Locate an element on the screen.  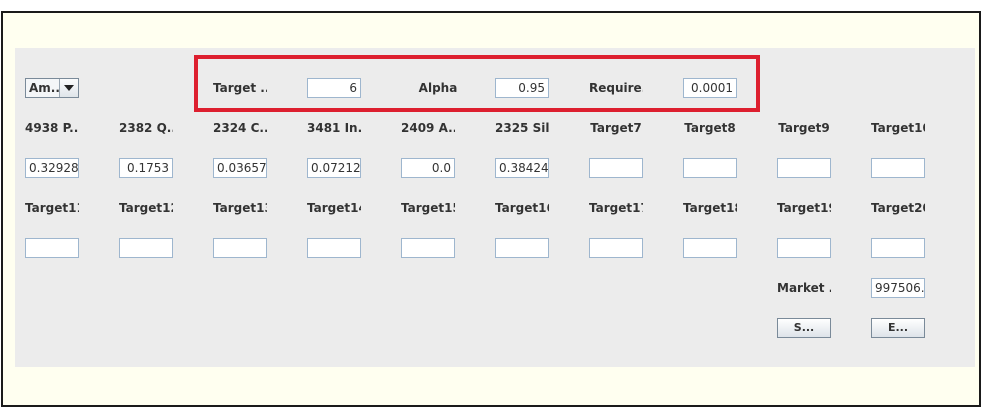
target-label-14: Target14 is located at coordinates (334, 208).